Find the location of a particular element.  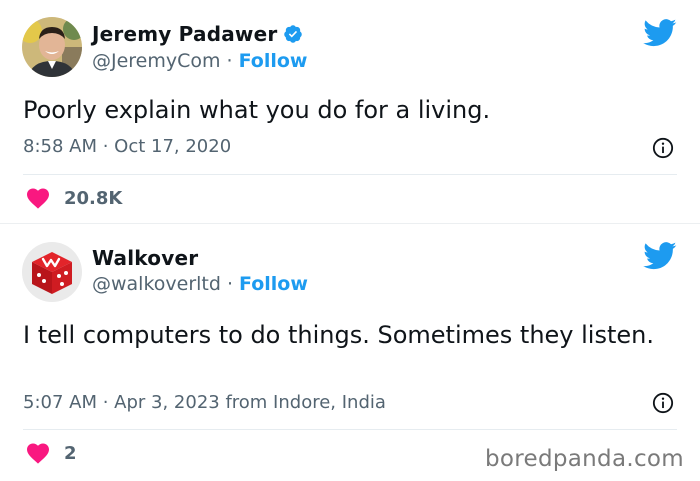

tweet-timestamp: 8:58 AM · Oct 17, 2020 is located at coordinates (127, 146).